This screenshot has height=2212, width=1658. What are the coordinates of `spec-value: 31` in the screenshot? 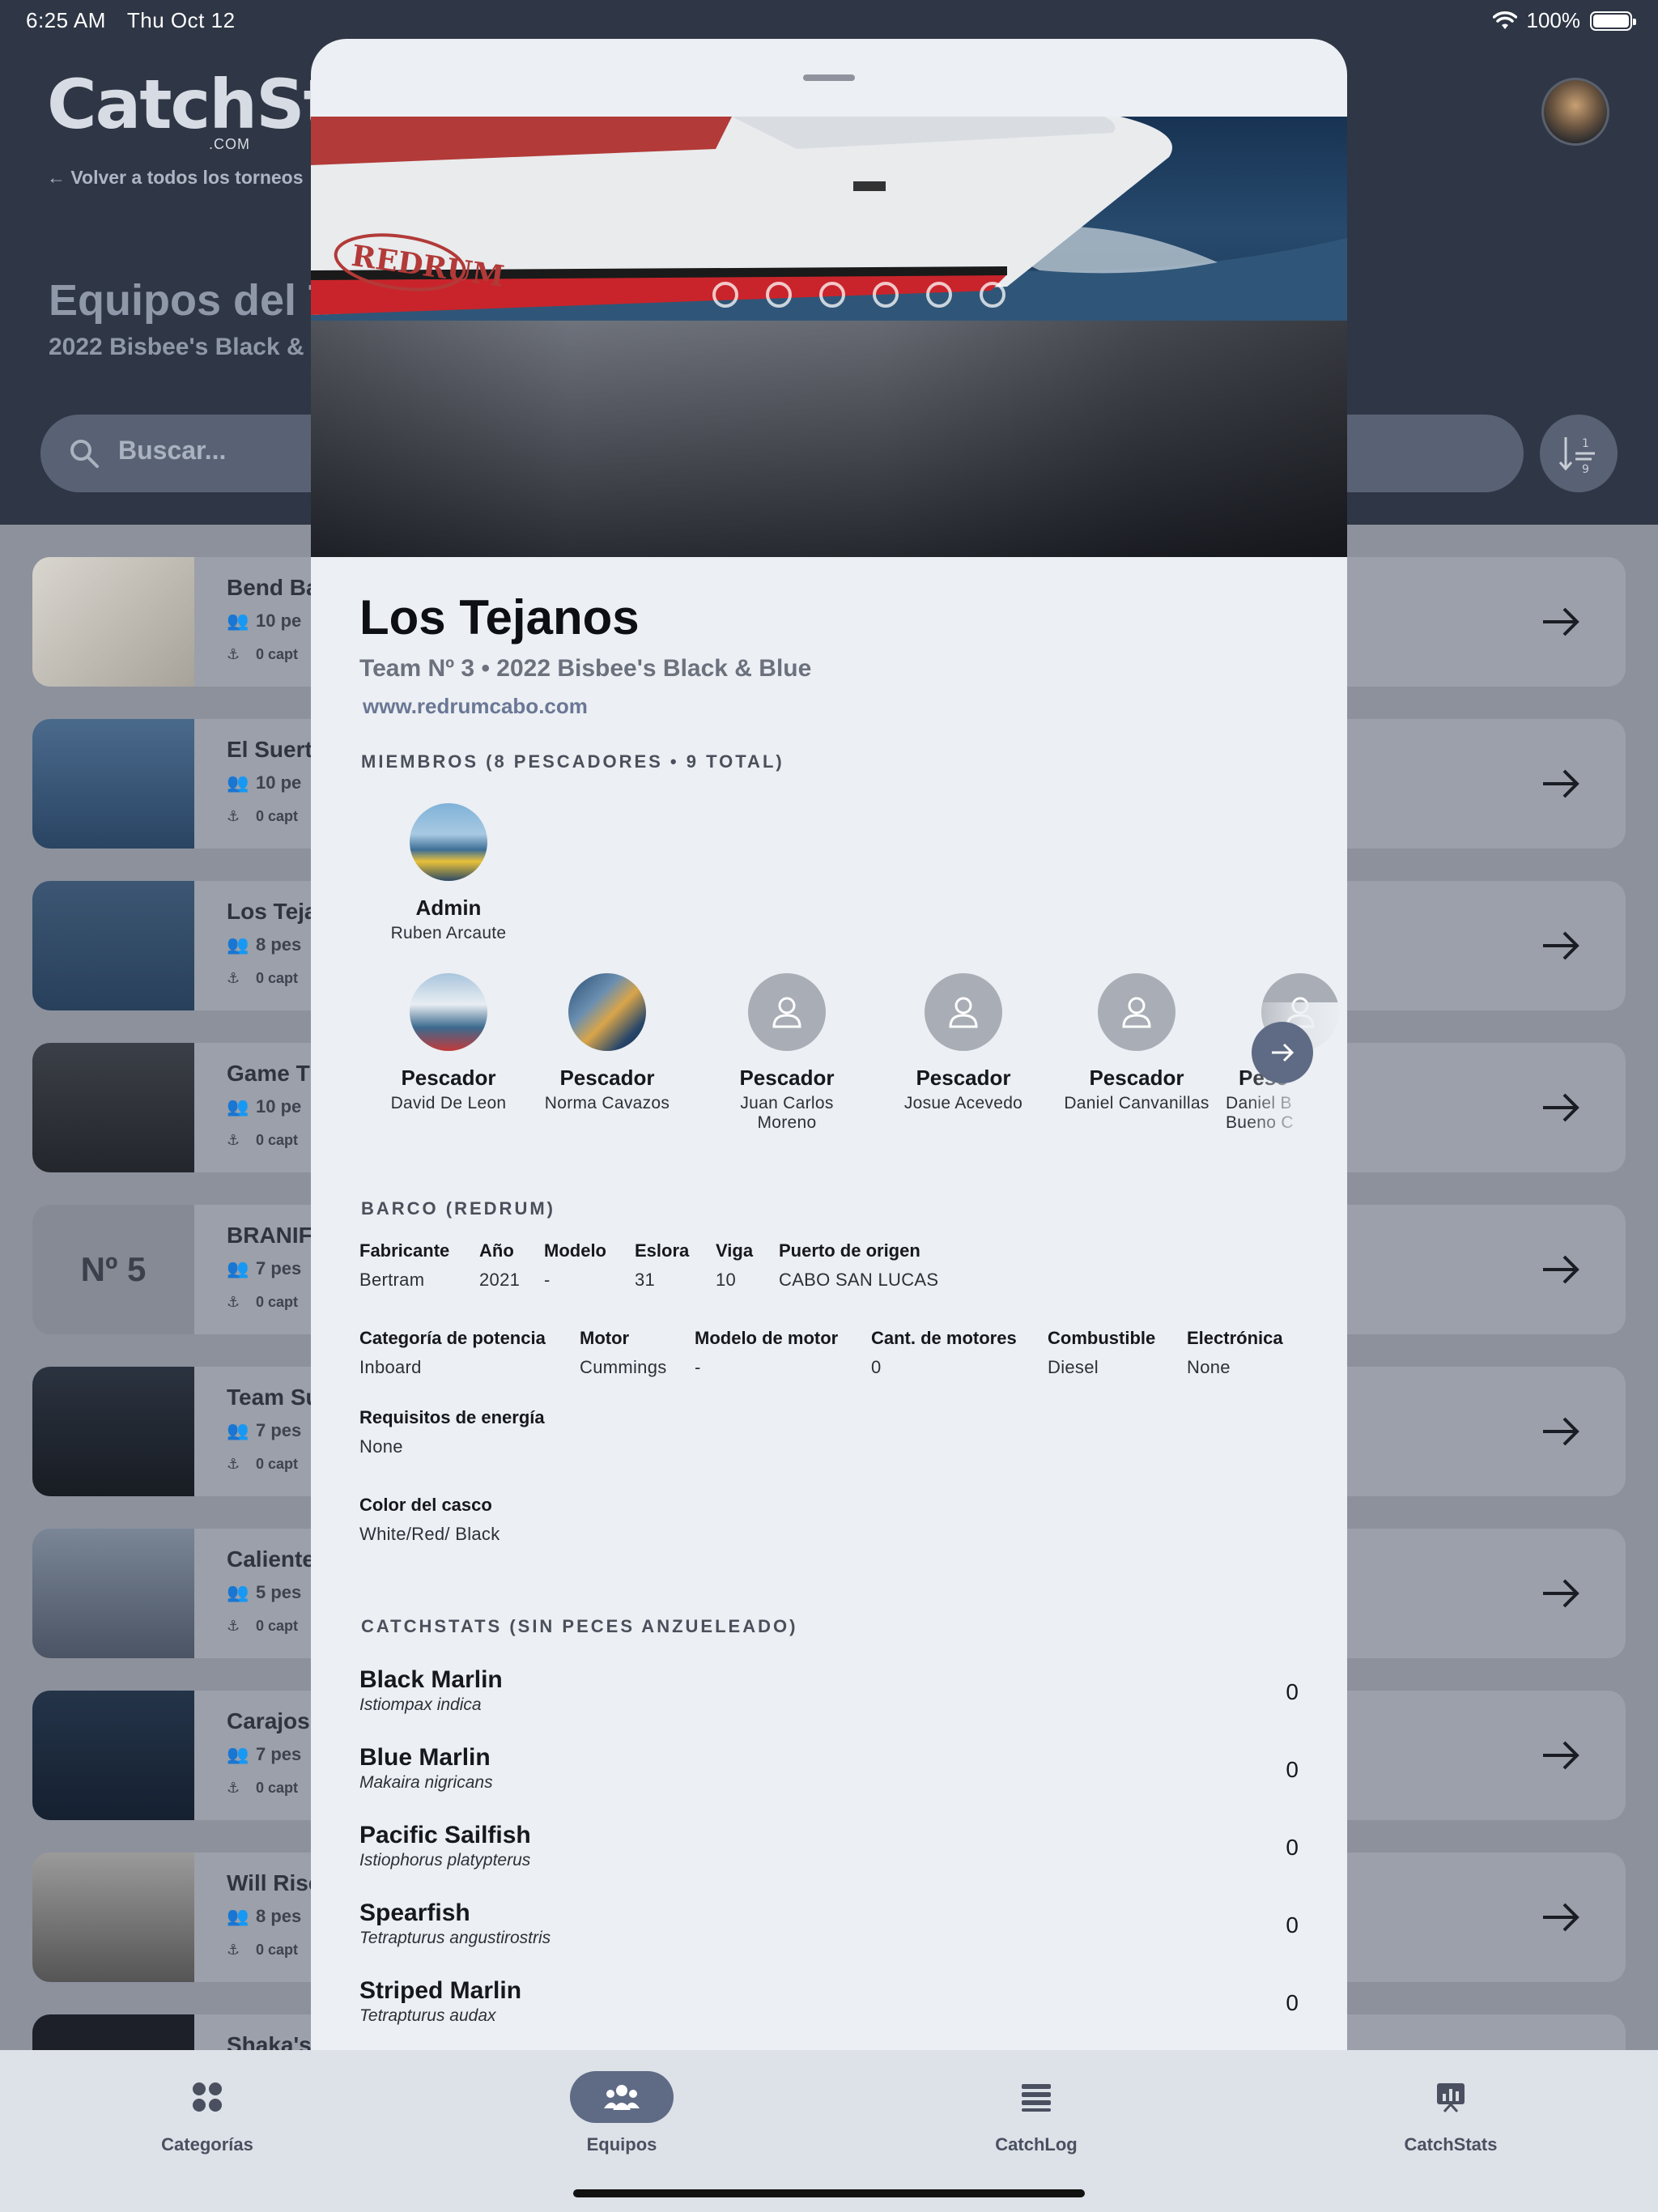 It's located at (645, 1280).